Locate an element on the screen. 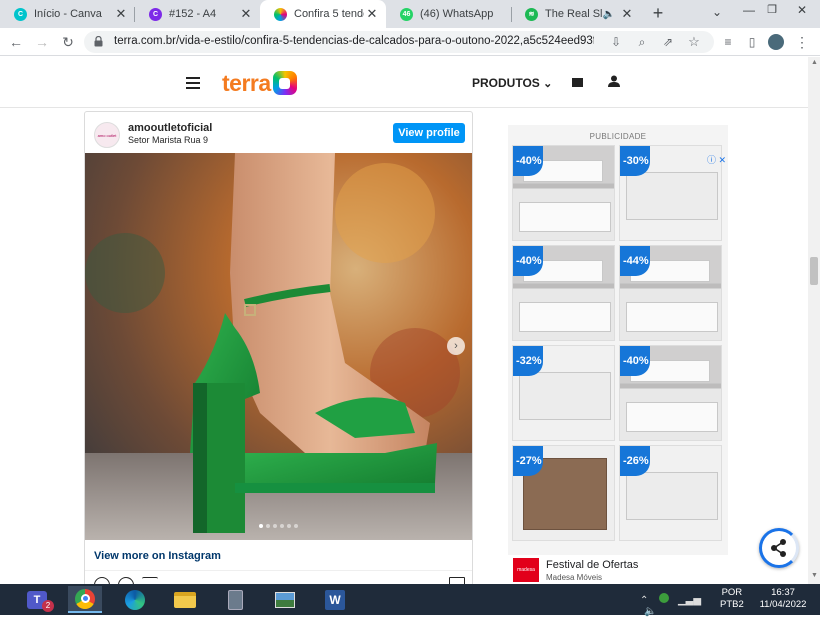 This screenshot has width=820, height=617. bookmark-star-icon: ☆ is located at coordinates (694, 42).